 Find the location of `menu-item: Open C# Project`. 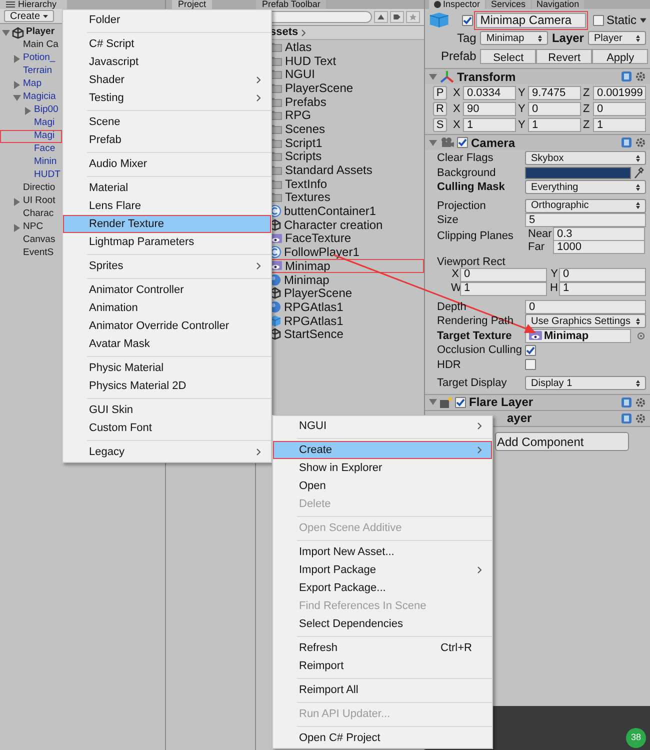

menu-item: Open C# Project is located at coordinates (382, 738).